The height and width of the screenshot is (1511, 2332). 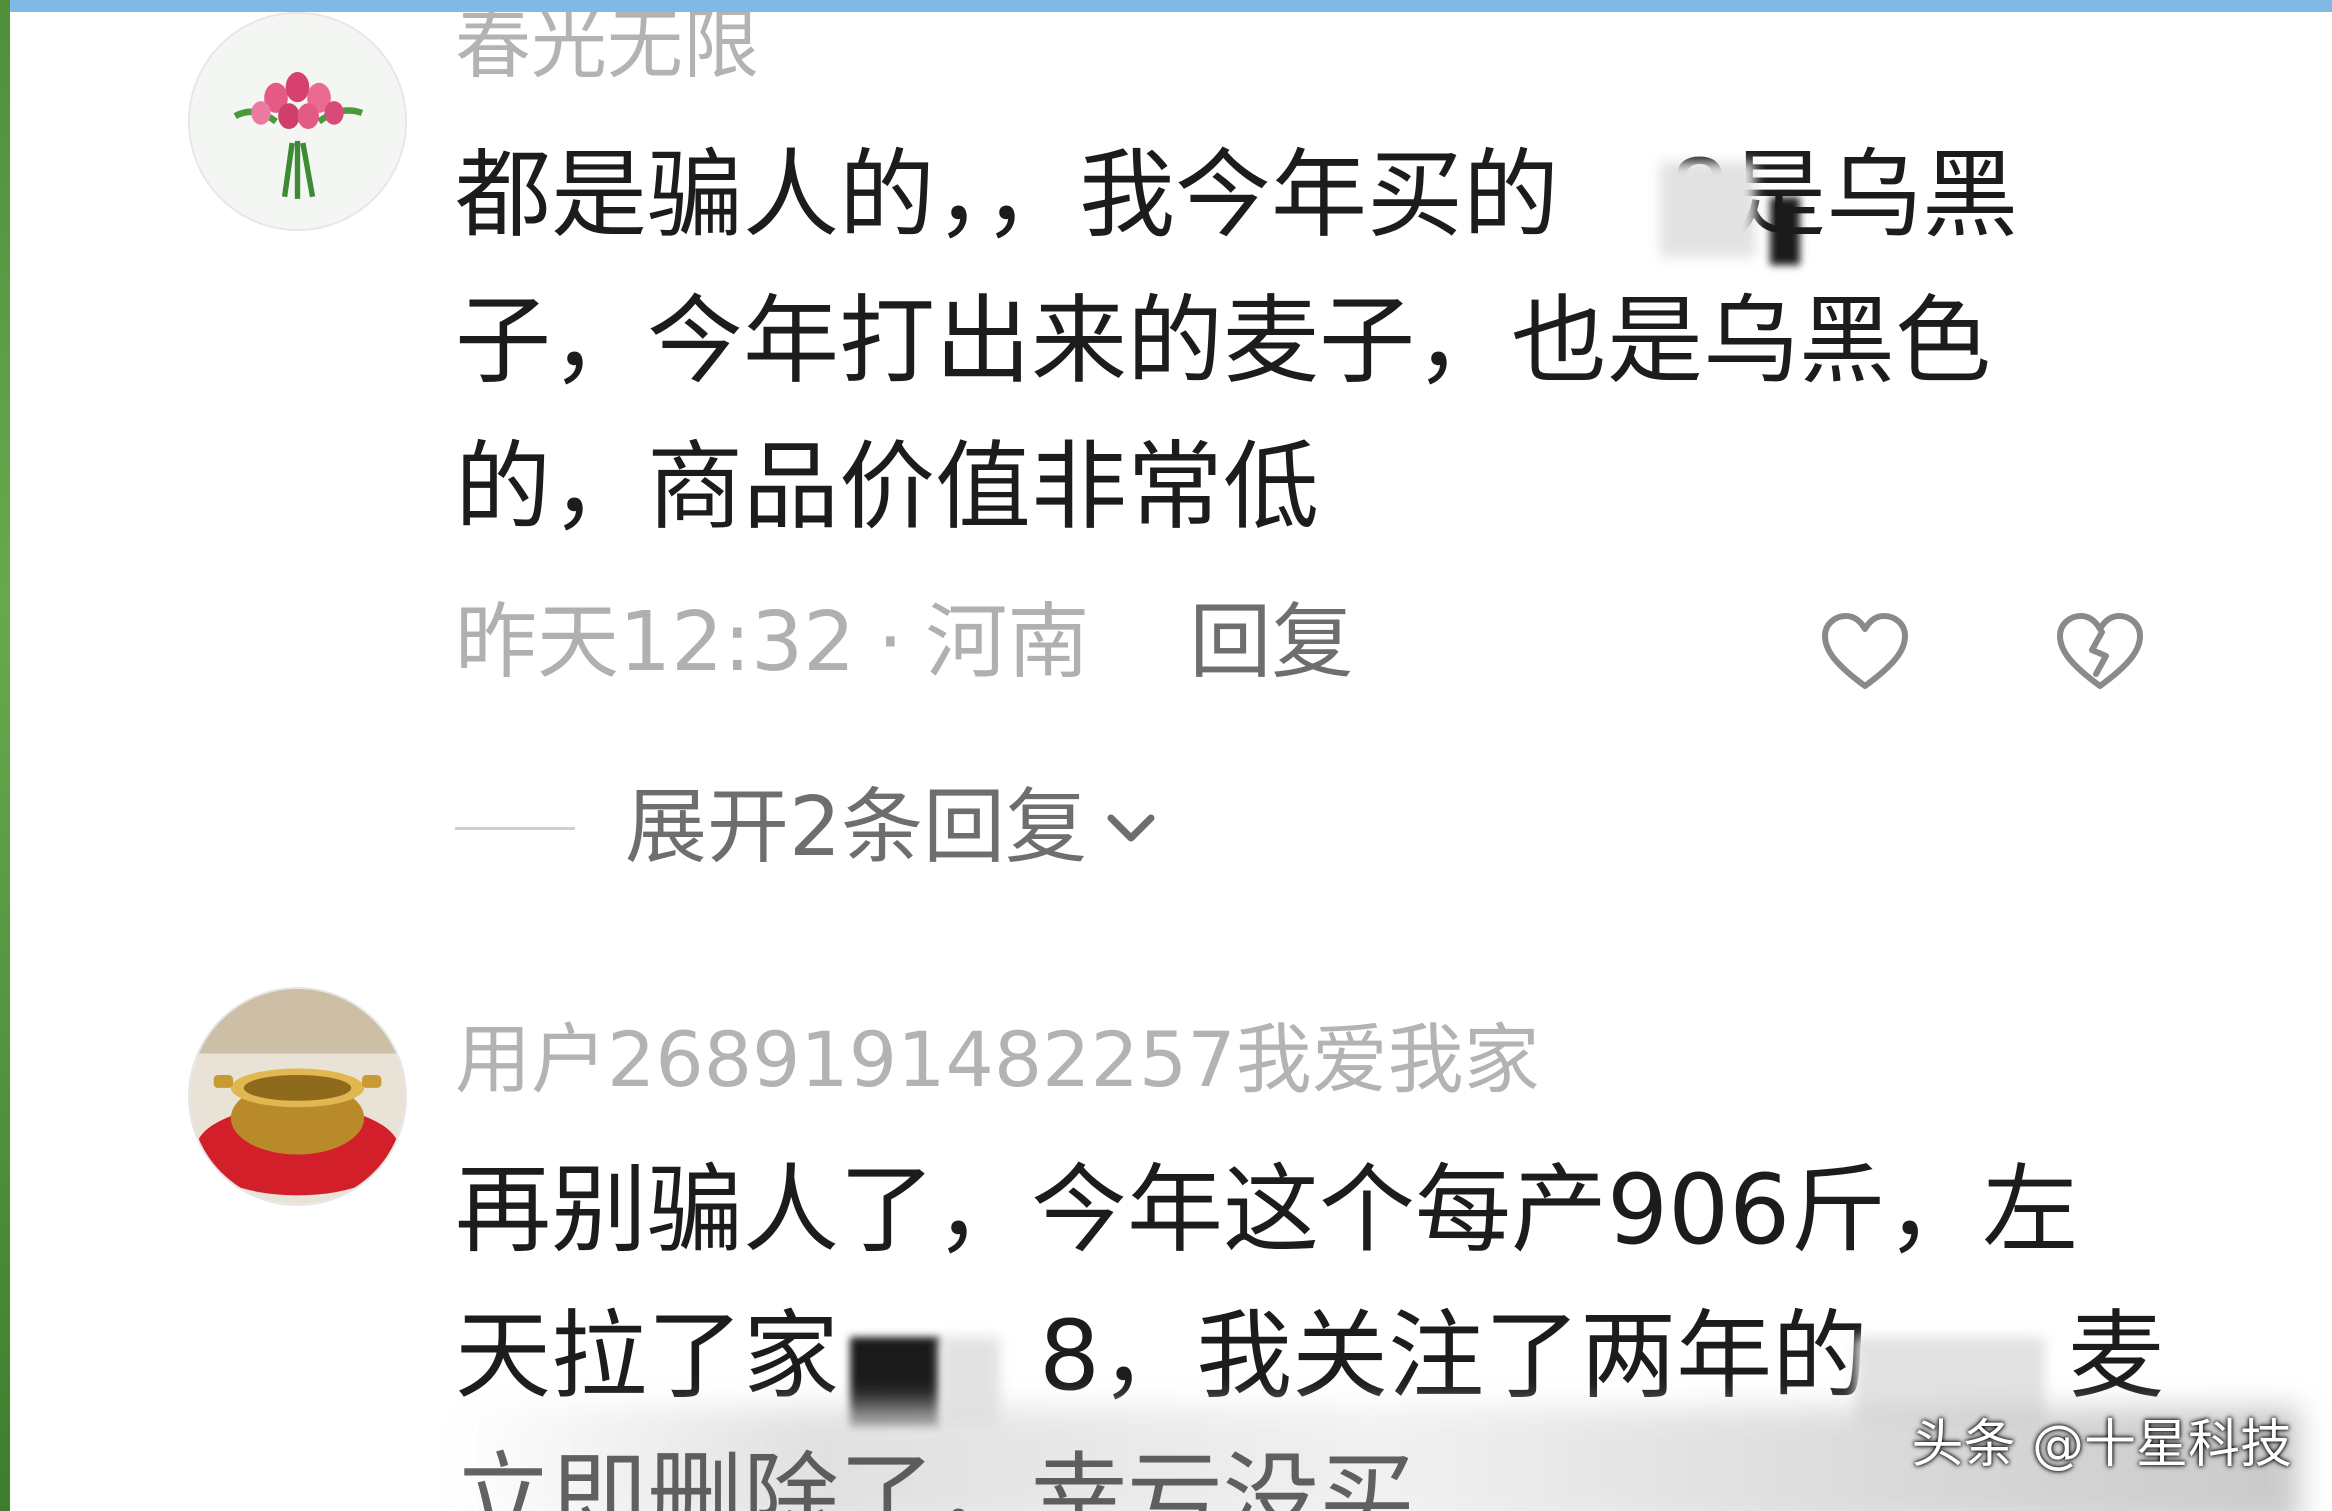 I want to click on like-button, so click(x=1865, y=652).